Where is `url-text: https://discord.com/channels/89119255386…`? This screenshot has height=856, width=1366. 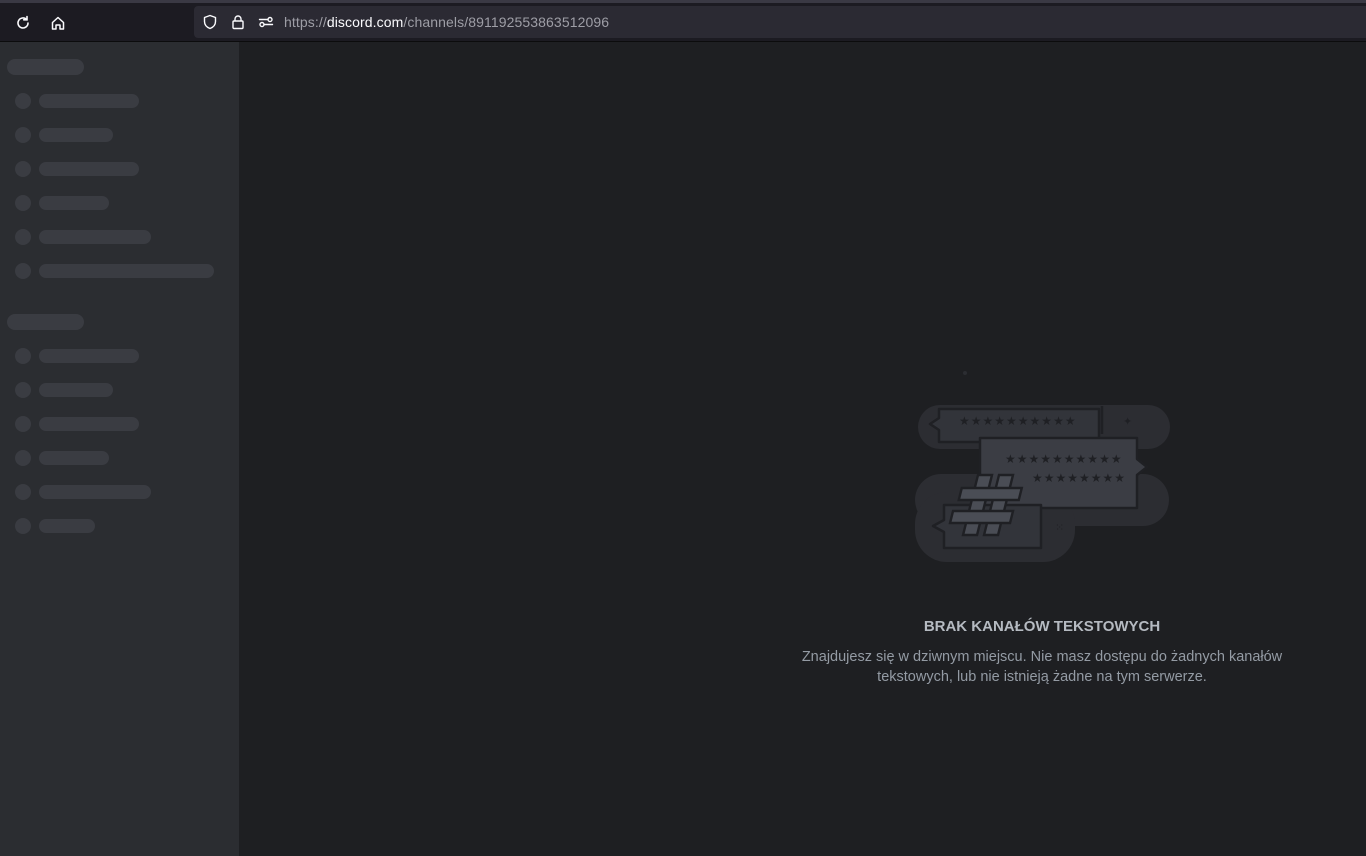 url-text: https://discord.com/channels/89119255386… is located at coordinates (446, 22).